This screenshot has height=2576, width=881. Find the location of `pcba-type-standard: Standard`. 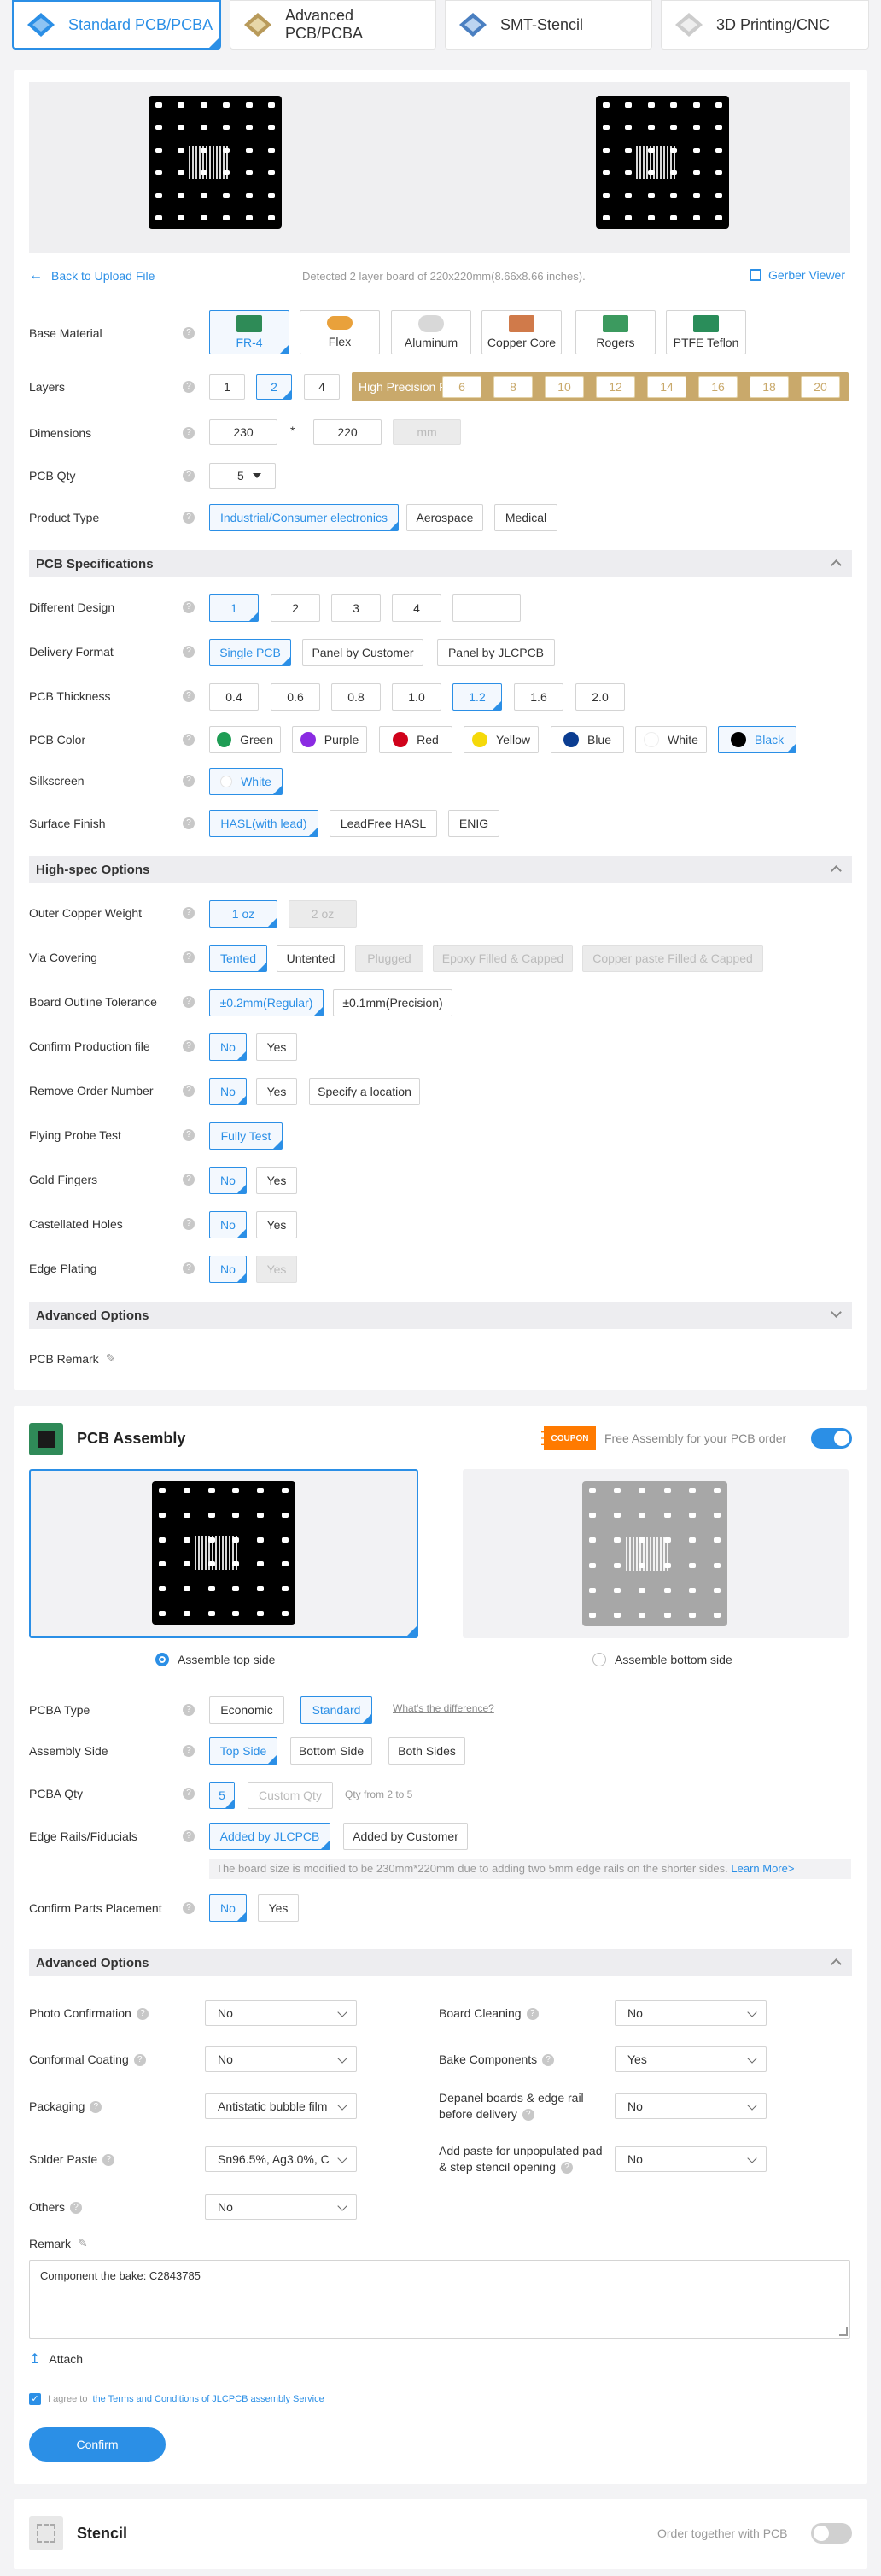

pcba-type-standard: Standard is located at coordinates (336, 1710).